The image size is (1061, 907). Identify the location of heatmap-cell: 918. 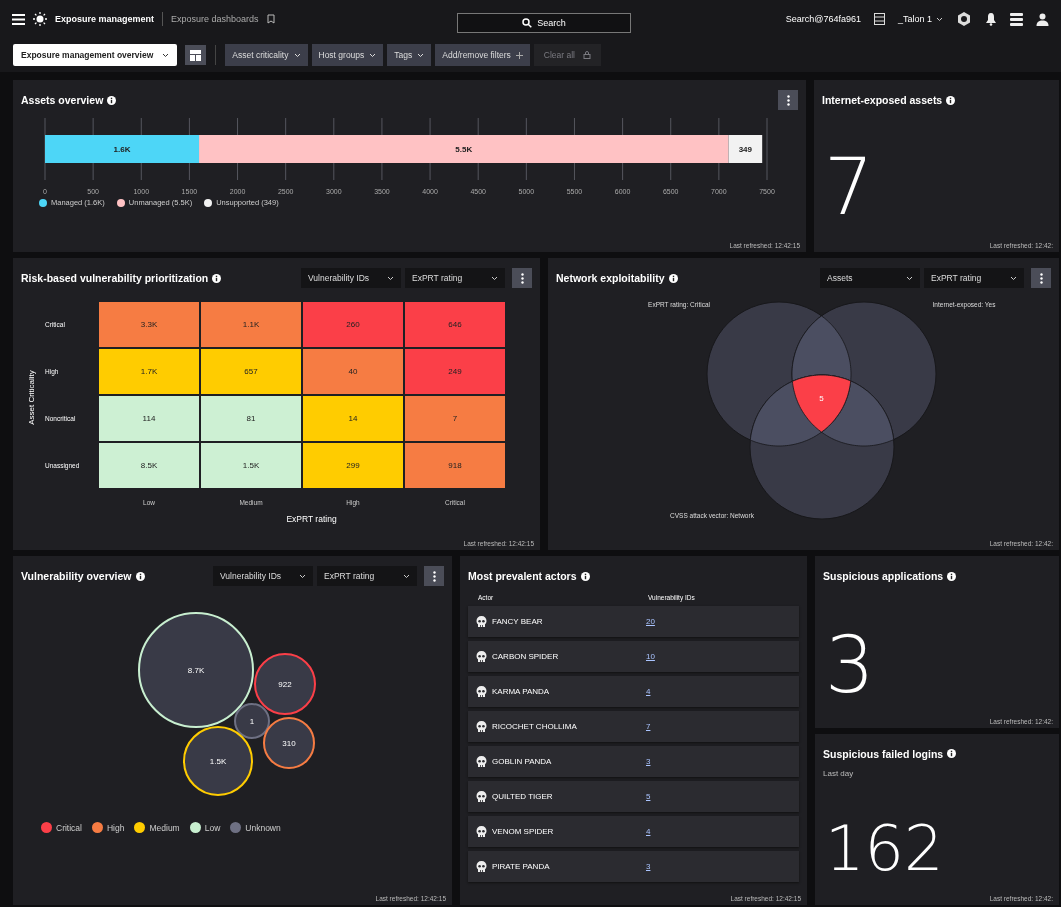
(455, 465).